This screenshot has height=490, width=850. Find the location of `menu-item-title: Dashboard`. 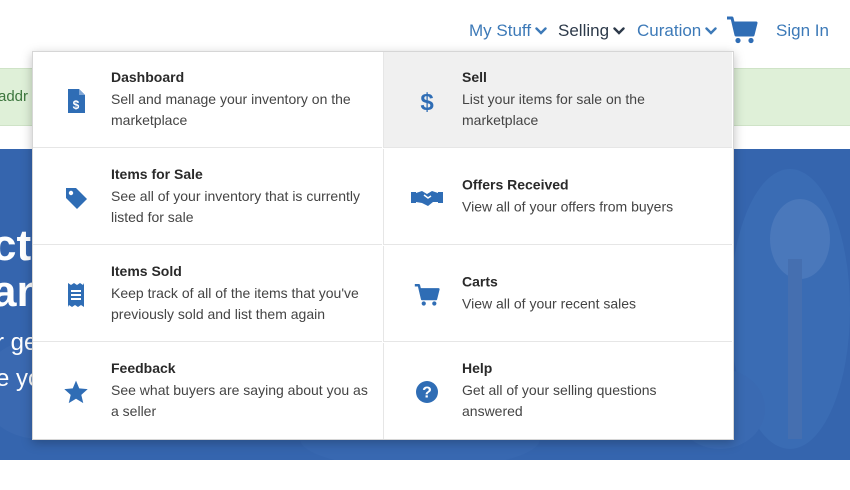

menu-item-title: Dashboard is located at coordinates (148, 76).